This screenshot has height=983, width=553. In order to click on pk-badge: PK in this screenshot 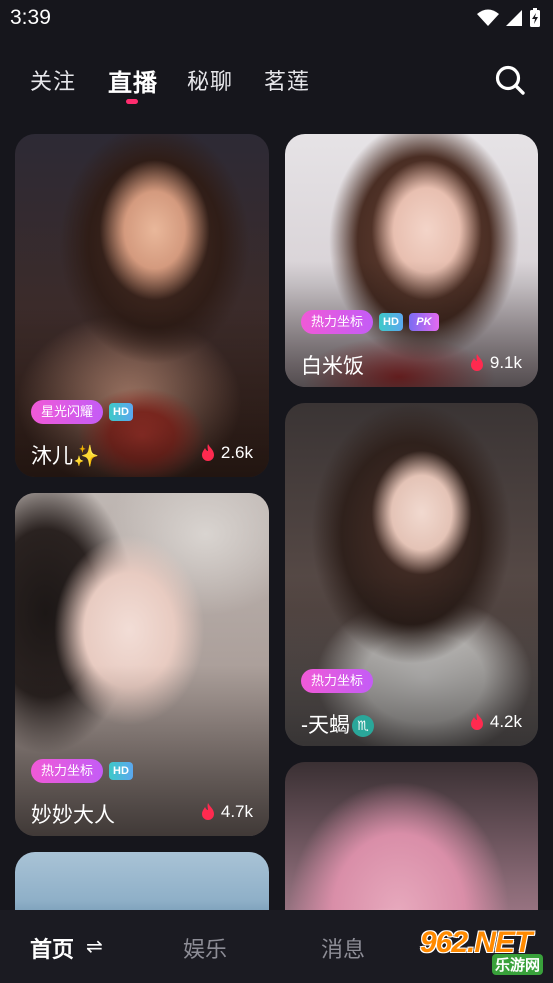, I will do `click(423, 322)`.